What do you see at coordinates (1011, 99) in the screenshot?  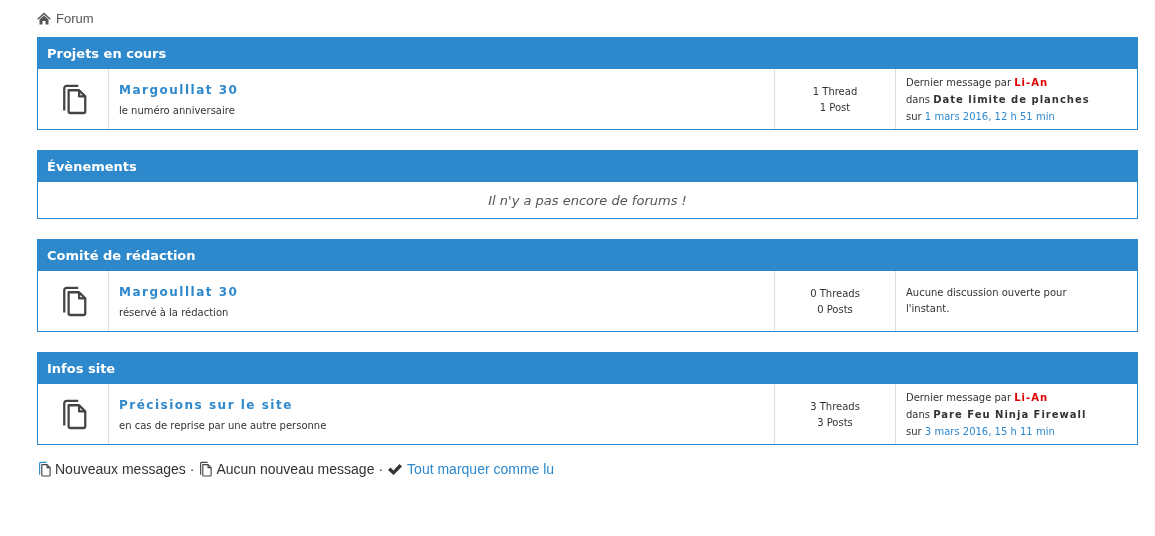 I see `topic-link: Date limite de planches` at bounding box center [1011, 99].